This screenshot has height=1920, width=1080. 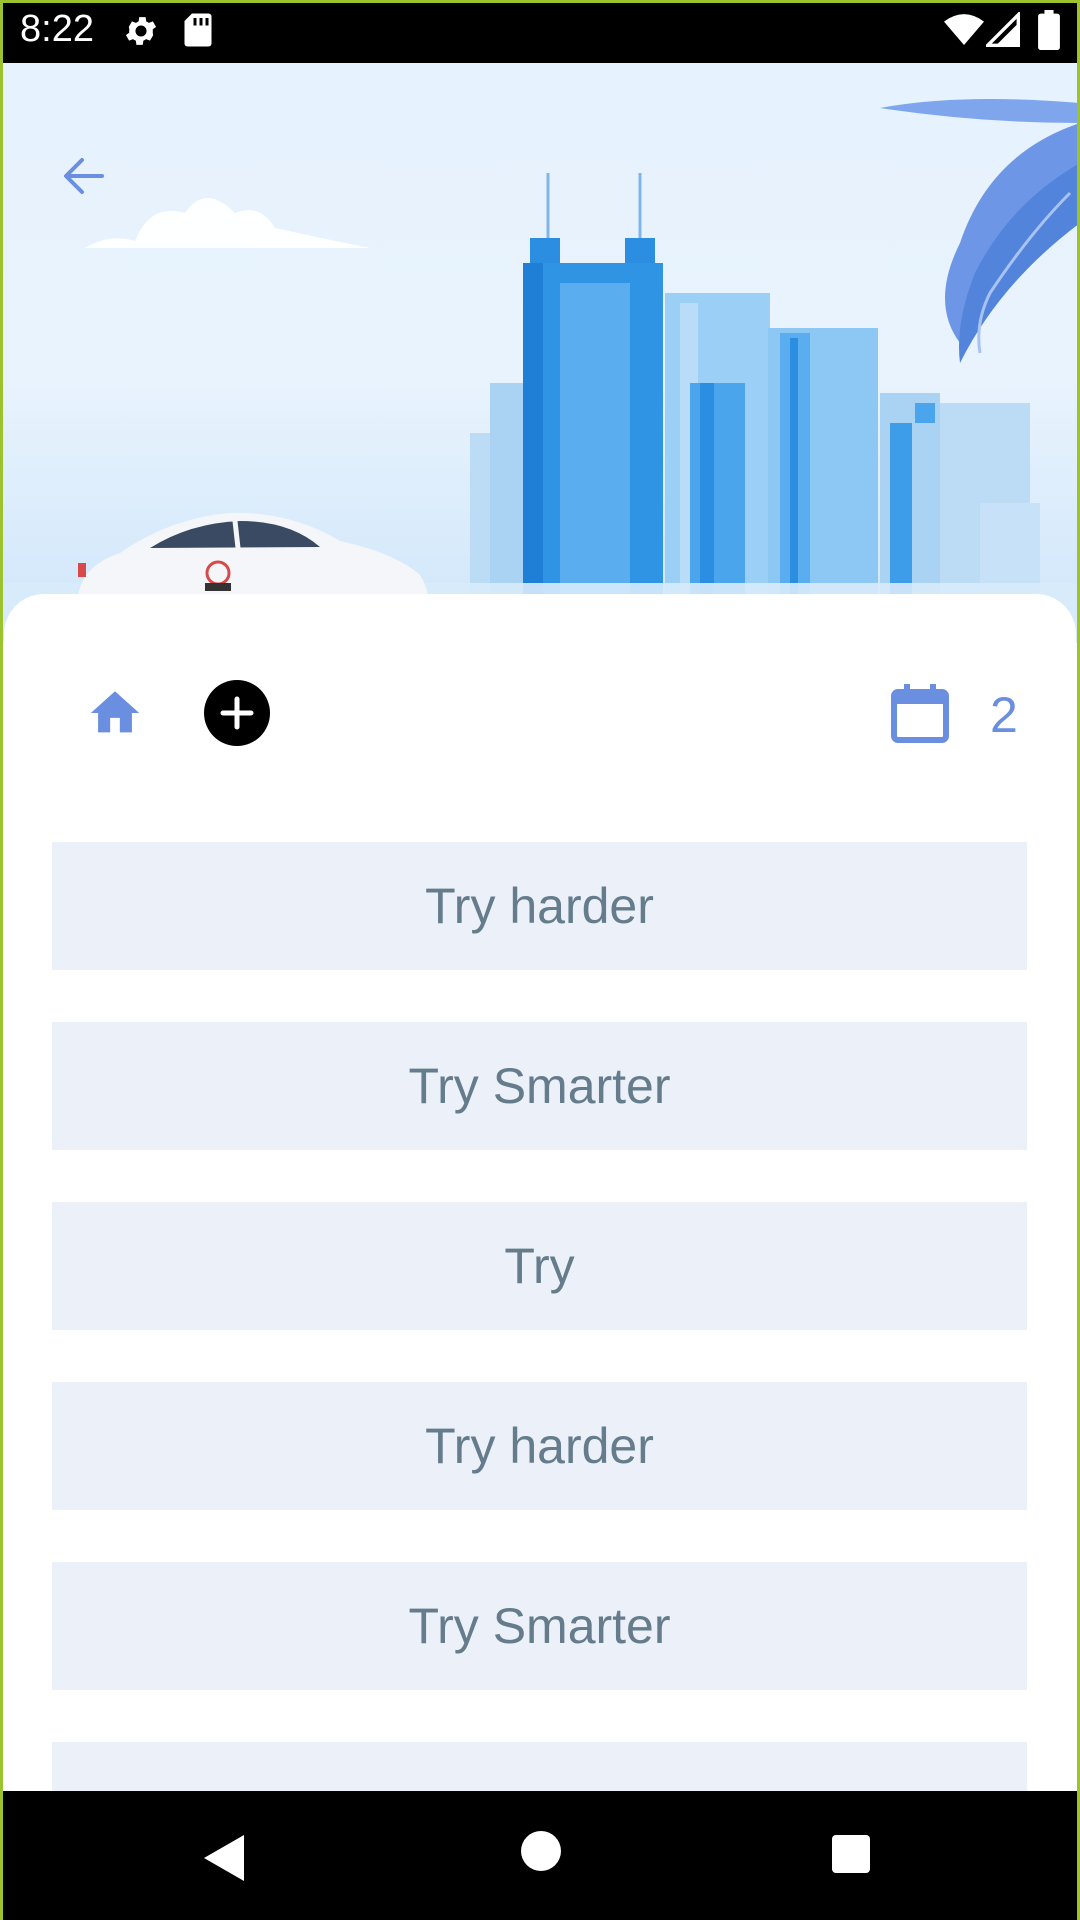 What do you see at coordinates (1004, 715) in the screenshot?
I see `calendar-count: 2` at bounding box center [1004, 715].